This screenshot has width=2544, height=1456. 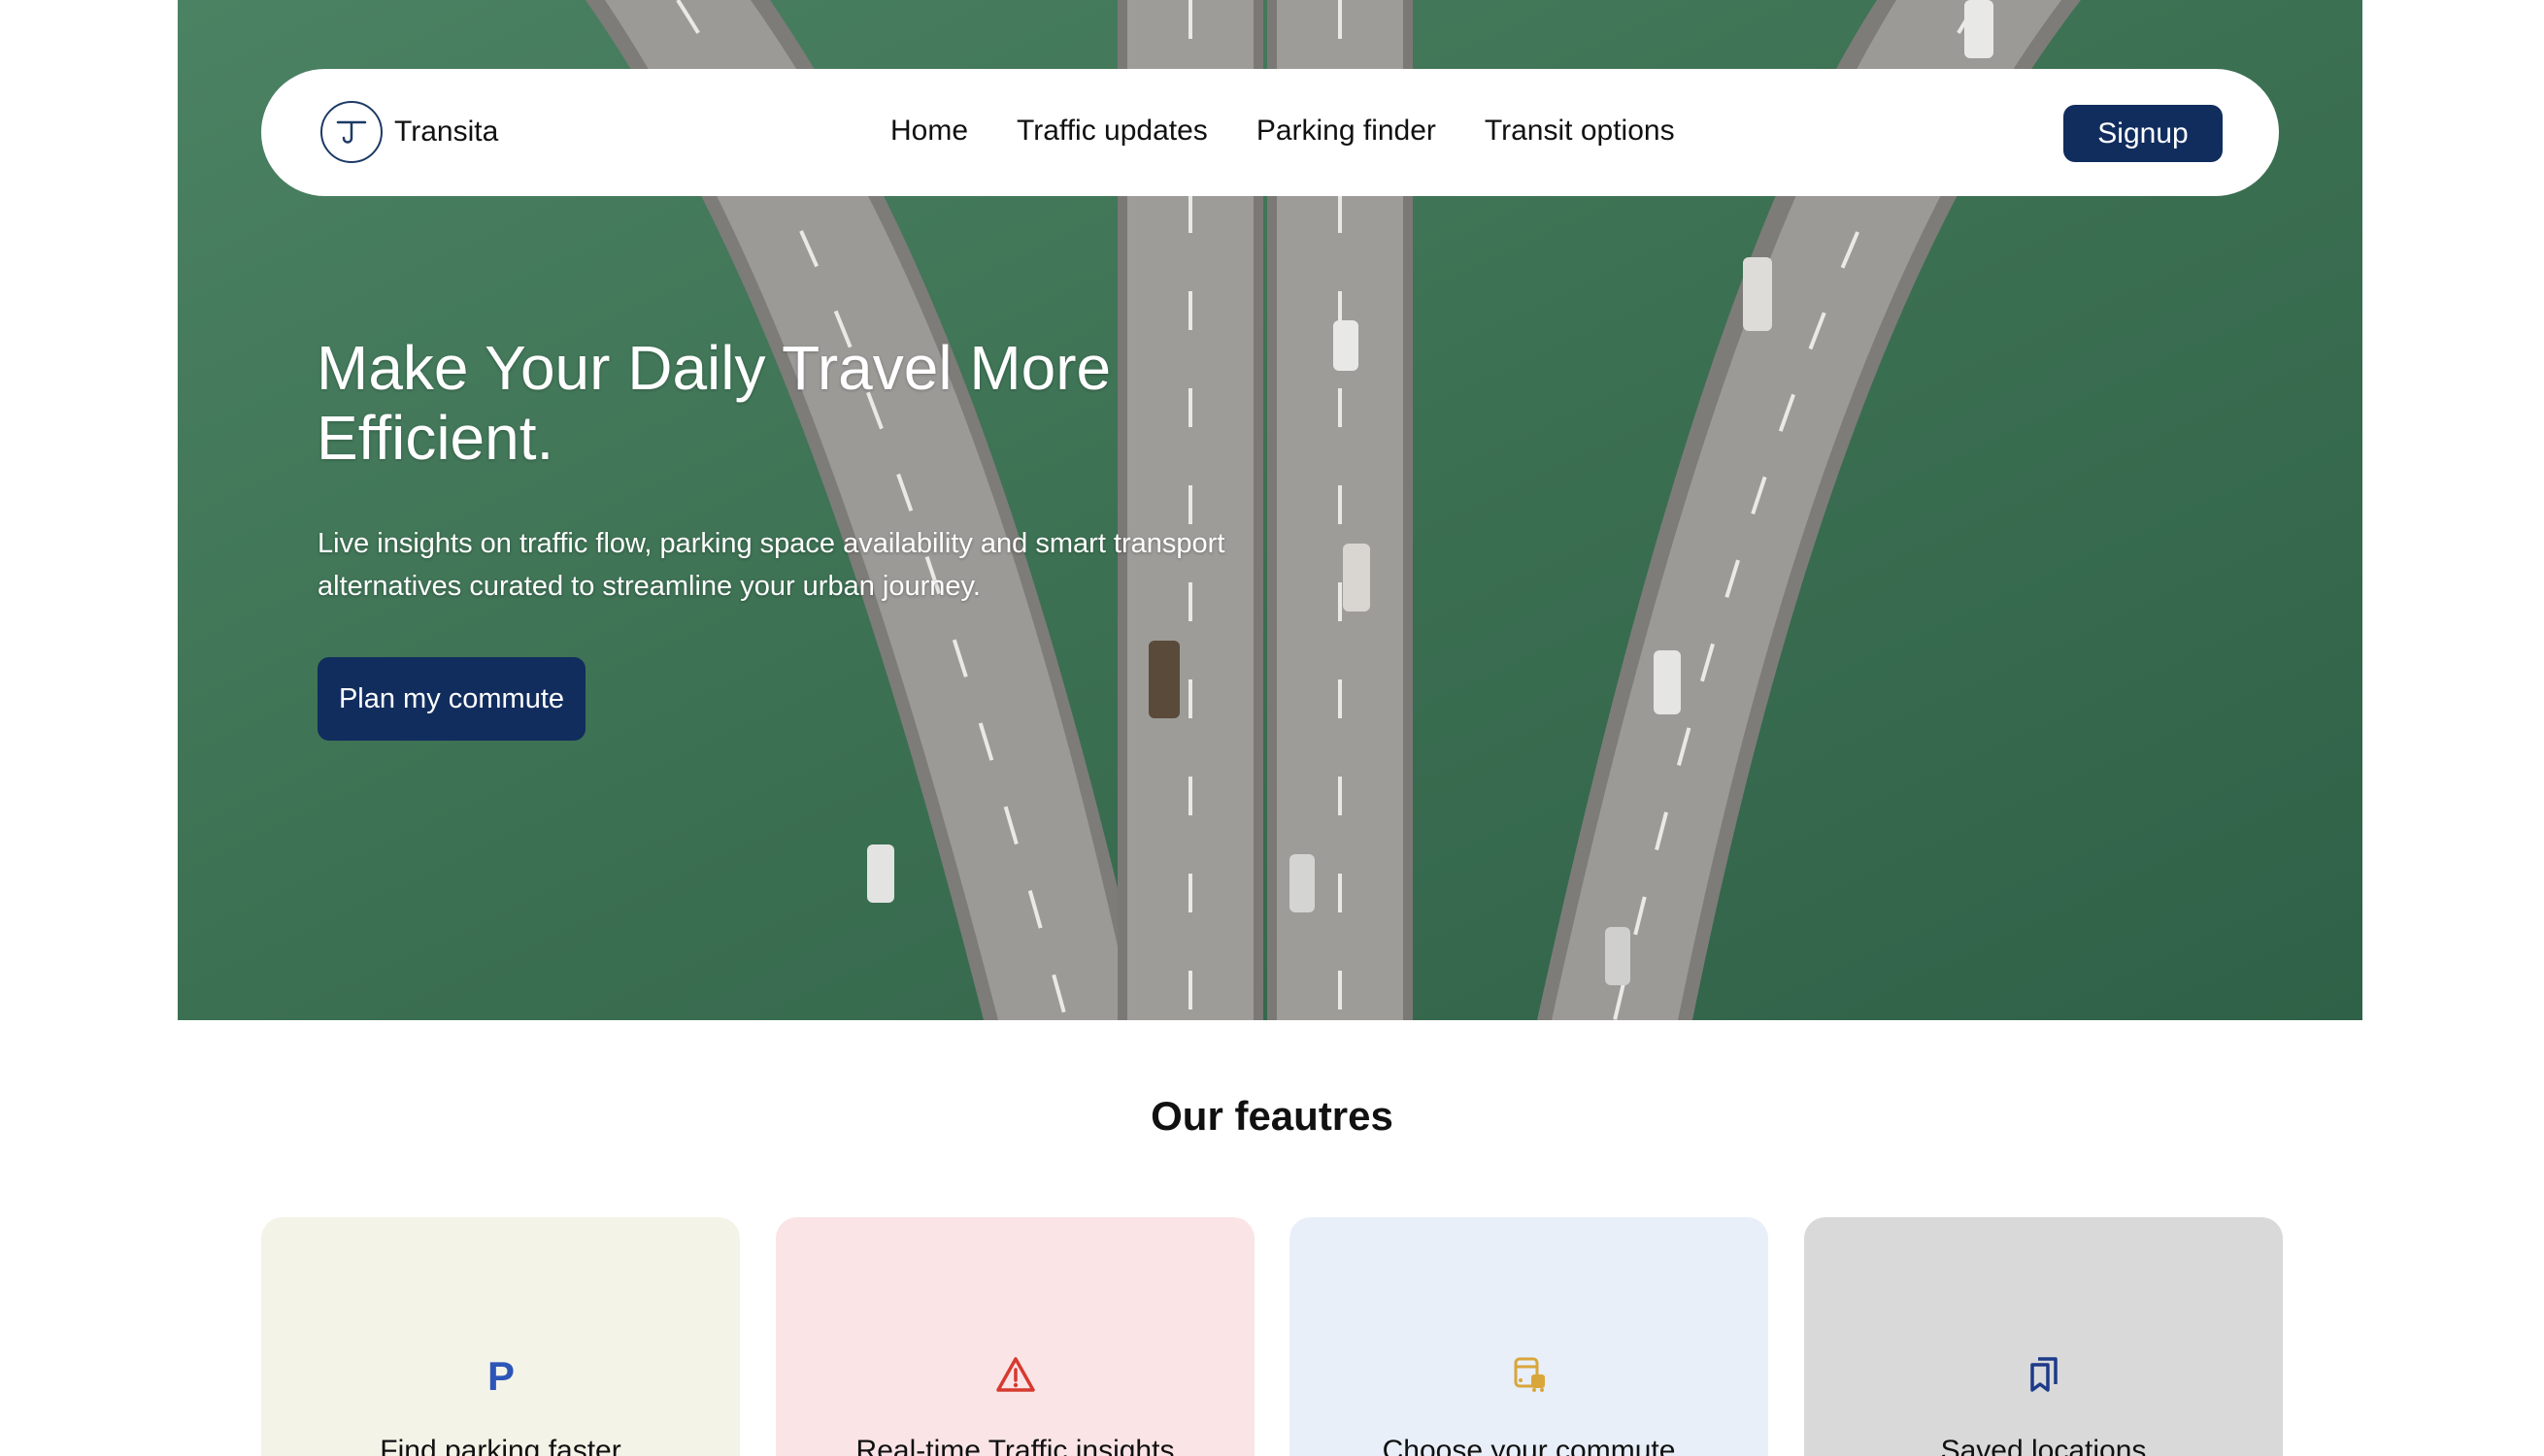 I want to click on svg-text: P, so click(x=500, y=1374).